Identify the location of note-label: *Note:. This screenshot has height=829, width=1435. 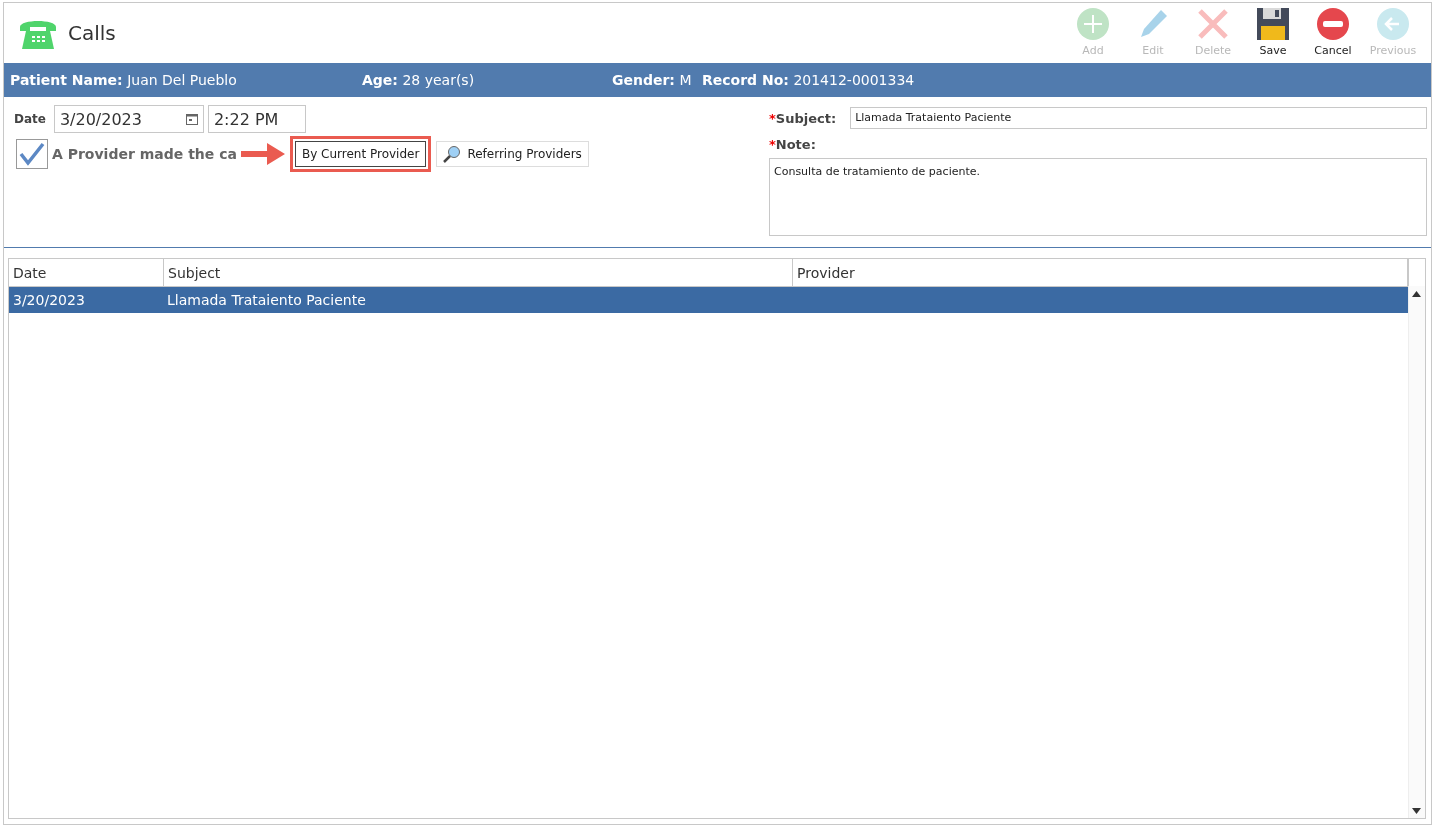
(792, 144).